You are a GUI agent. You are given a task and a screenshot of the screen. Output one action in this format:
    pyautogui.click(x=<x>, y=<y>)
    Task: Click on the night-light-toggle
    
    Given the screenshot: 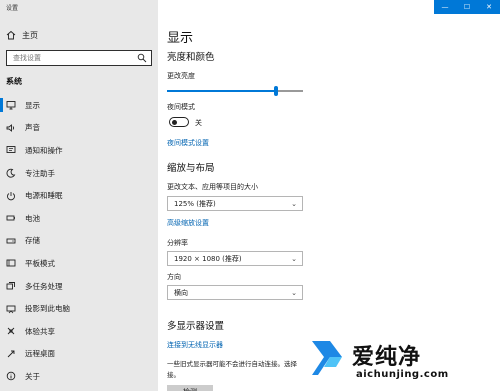 What is the action you would take?
    pyautogui.click(x=179, y=122)
    